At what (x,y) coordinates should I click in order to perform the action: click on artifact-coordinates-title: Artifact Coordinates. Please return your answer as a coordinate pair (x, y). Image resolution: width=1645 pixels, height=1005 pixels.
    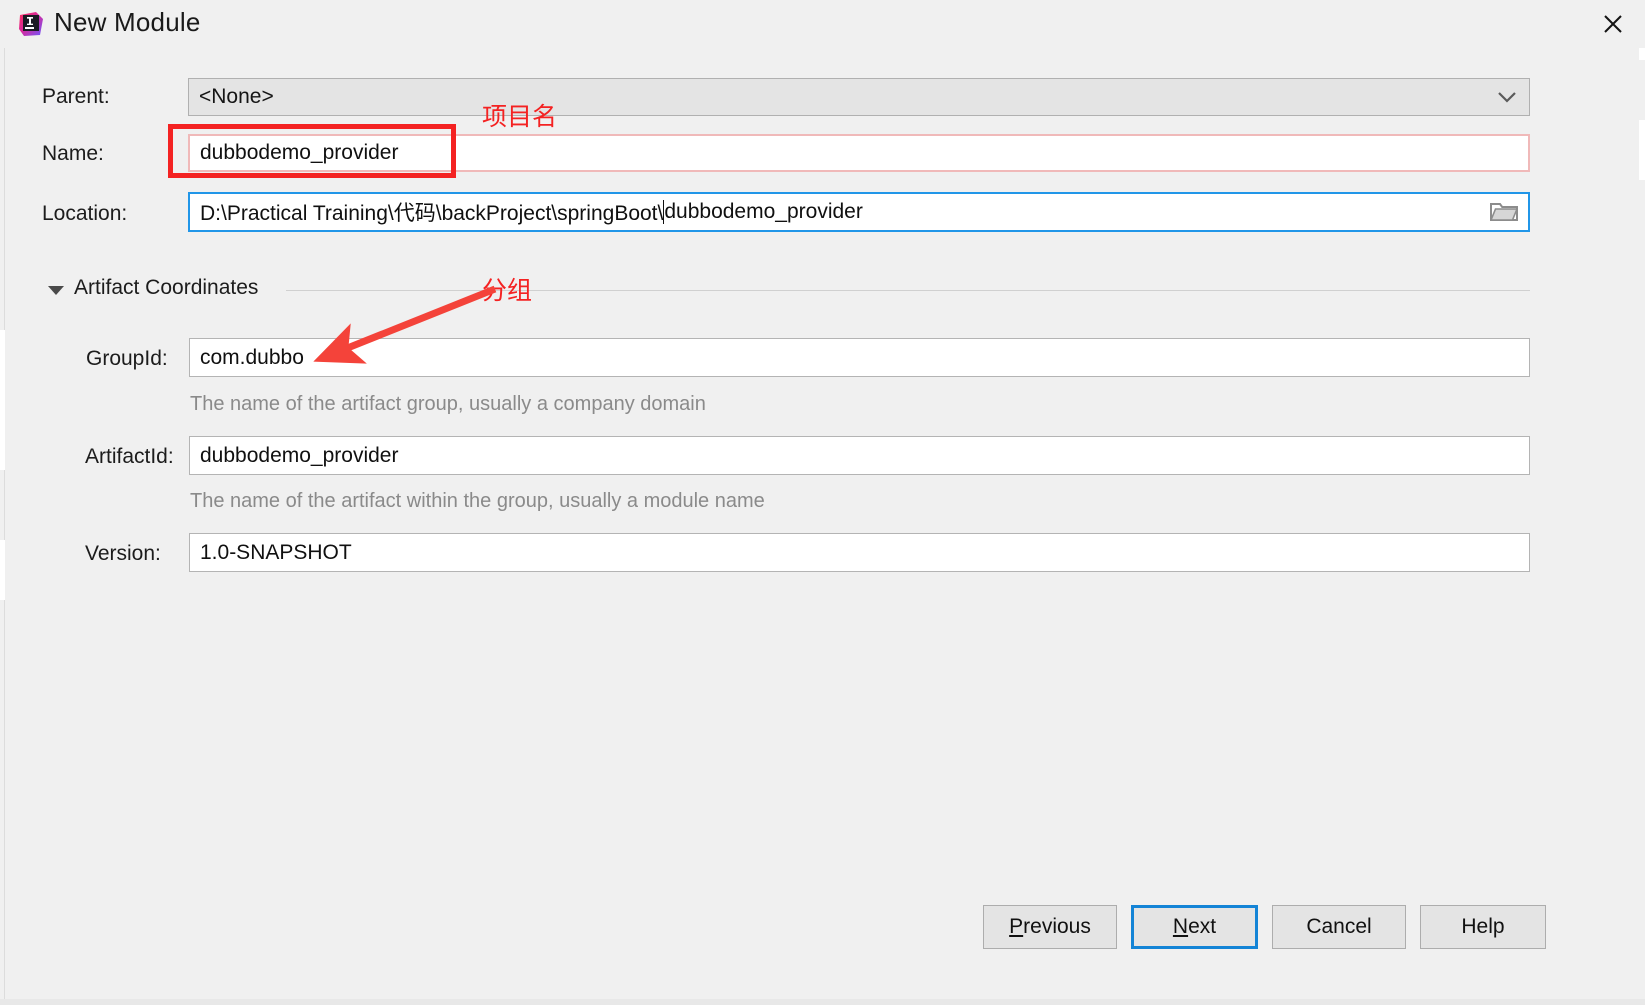
    Looking at the image, I should click on (166, 287).